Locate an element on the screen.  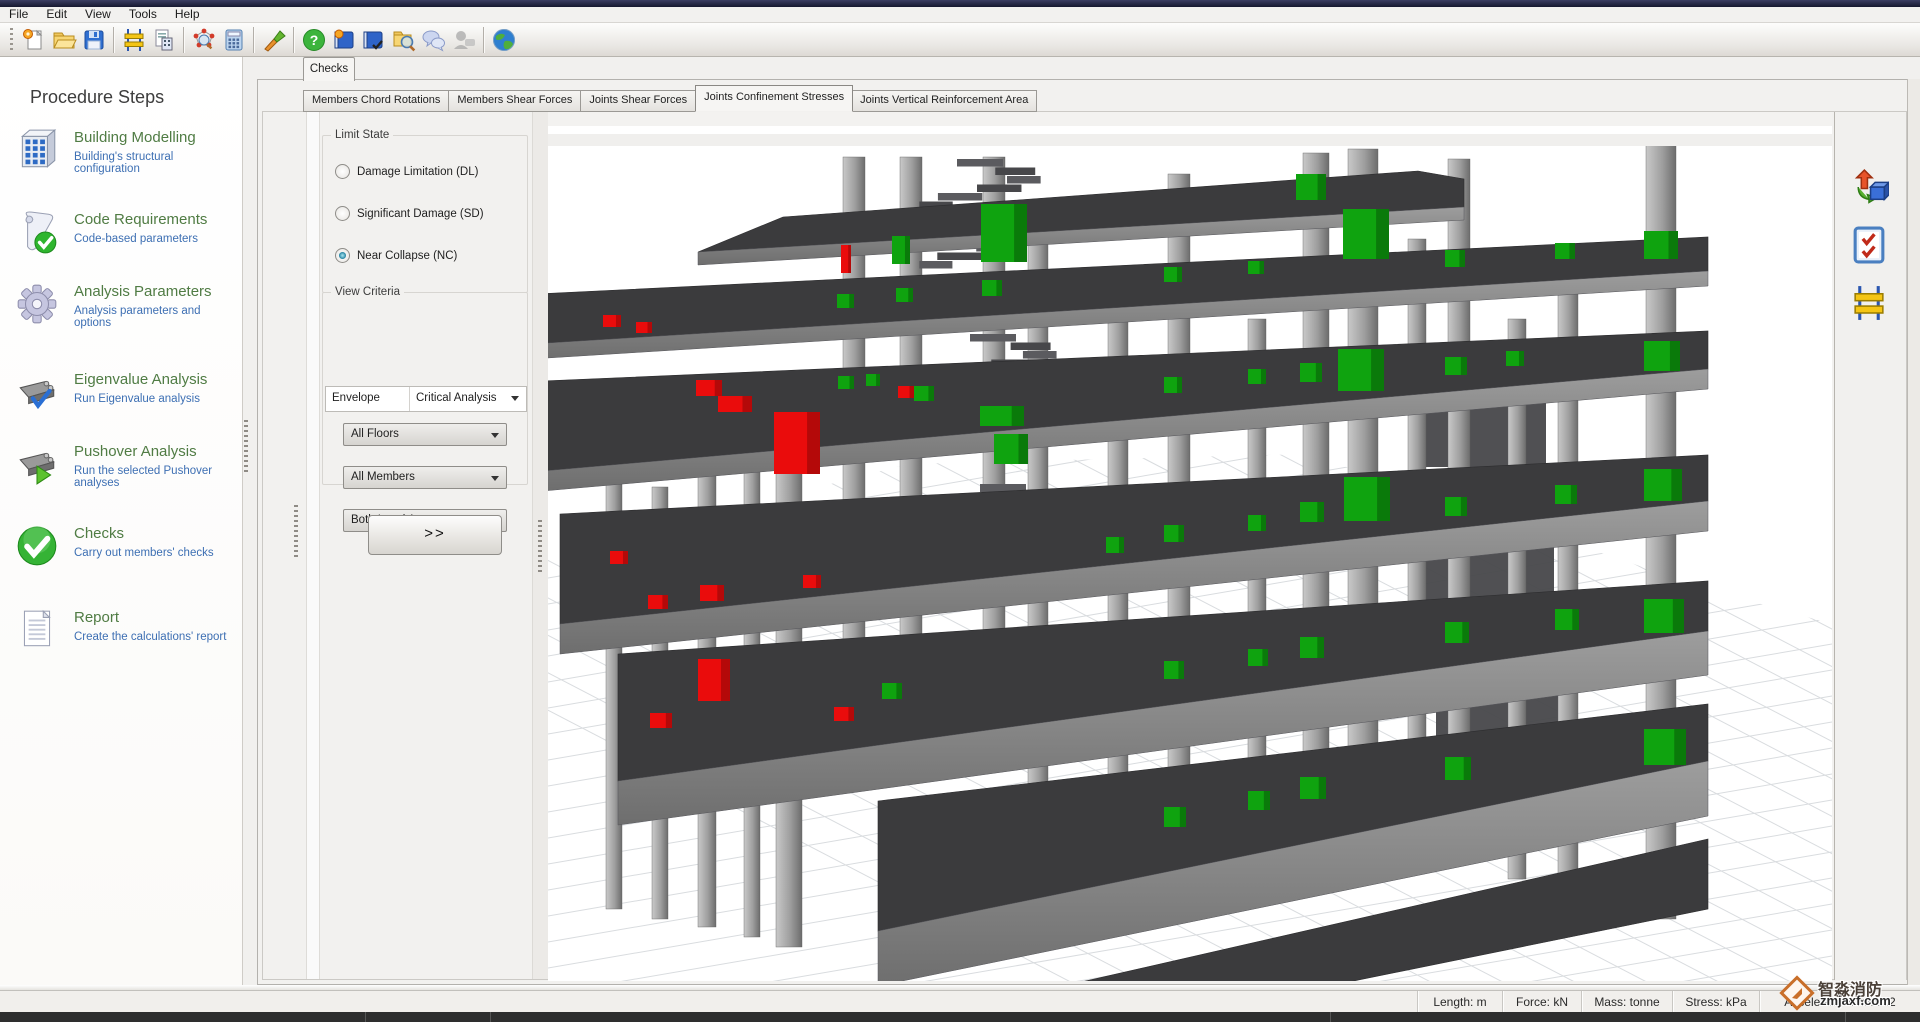
globe-button is located at coordinates (504, 40).